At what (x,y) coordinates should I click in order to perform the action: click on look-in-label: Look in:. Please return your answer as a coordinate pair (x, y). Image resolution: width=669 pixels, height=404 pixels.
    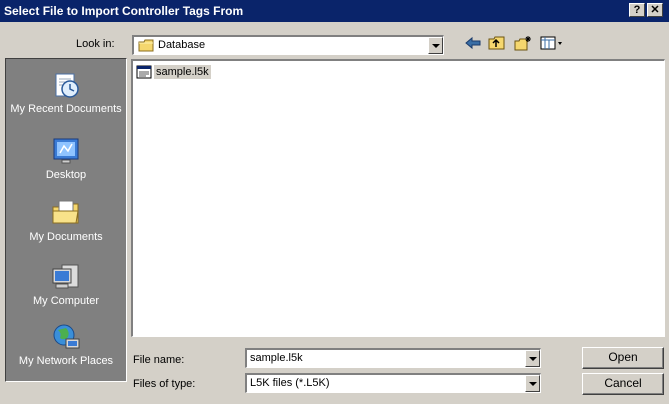
    Looking at the image, I should click on (95, 44).